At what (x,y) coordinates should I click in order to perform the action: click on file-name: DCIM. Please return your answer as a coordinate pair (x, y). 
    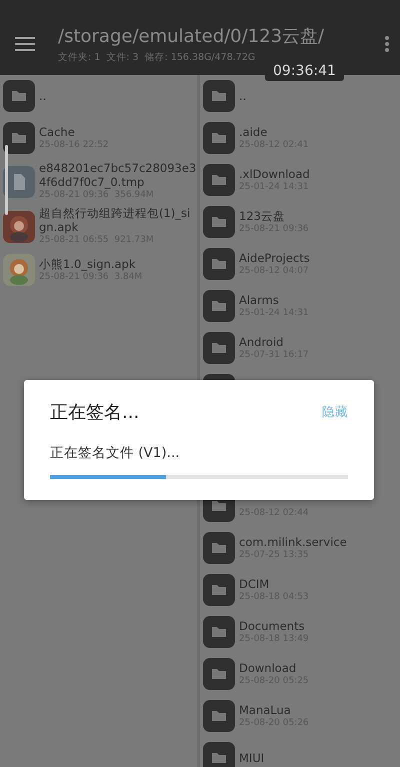
    Looking at the image, I should click on (274, 583).